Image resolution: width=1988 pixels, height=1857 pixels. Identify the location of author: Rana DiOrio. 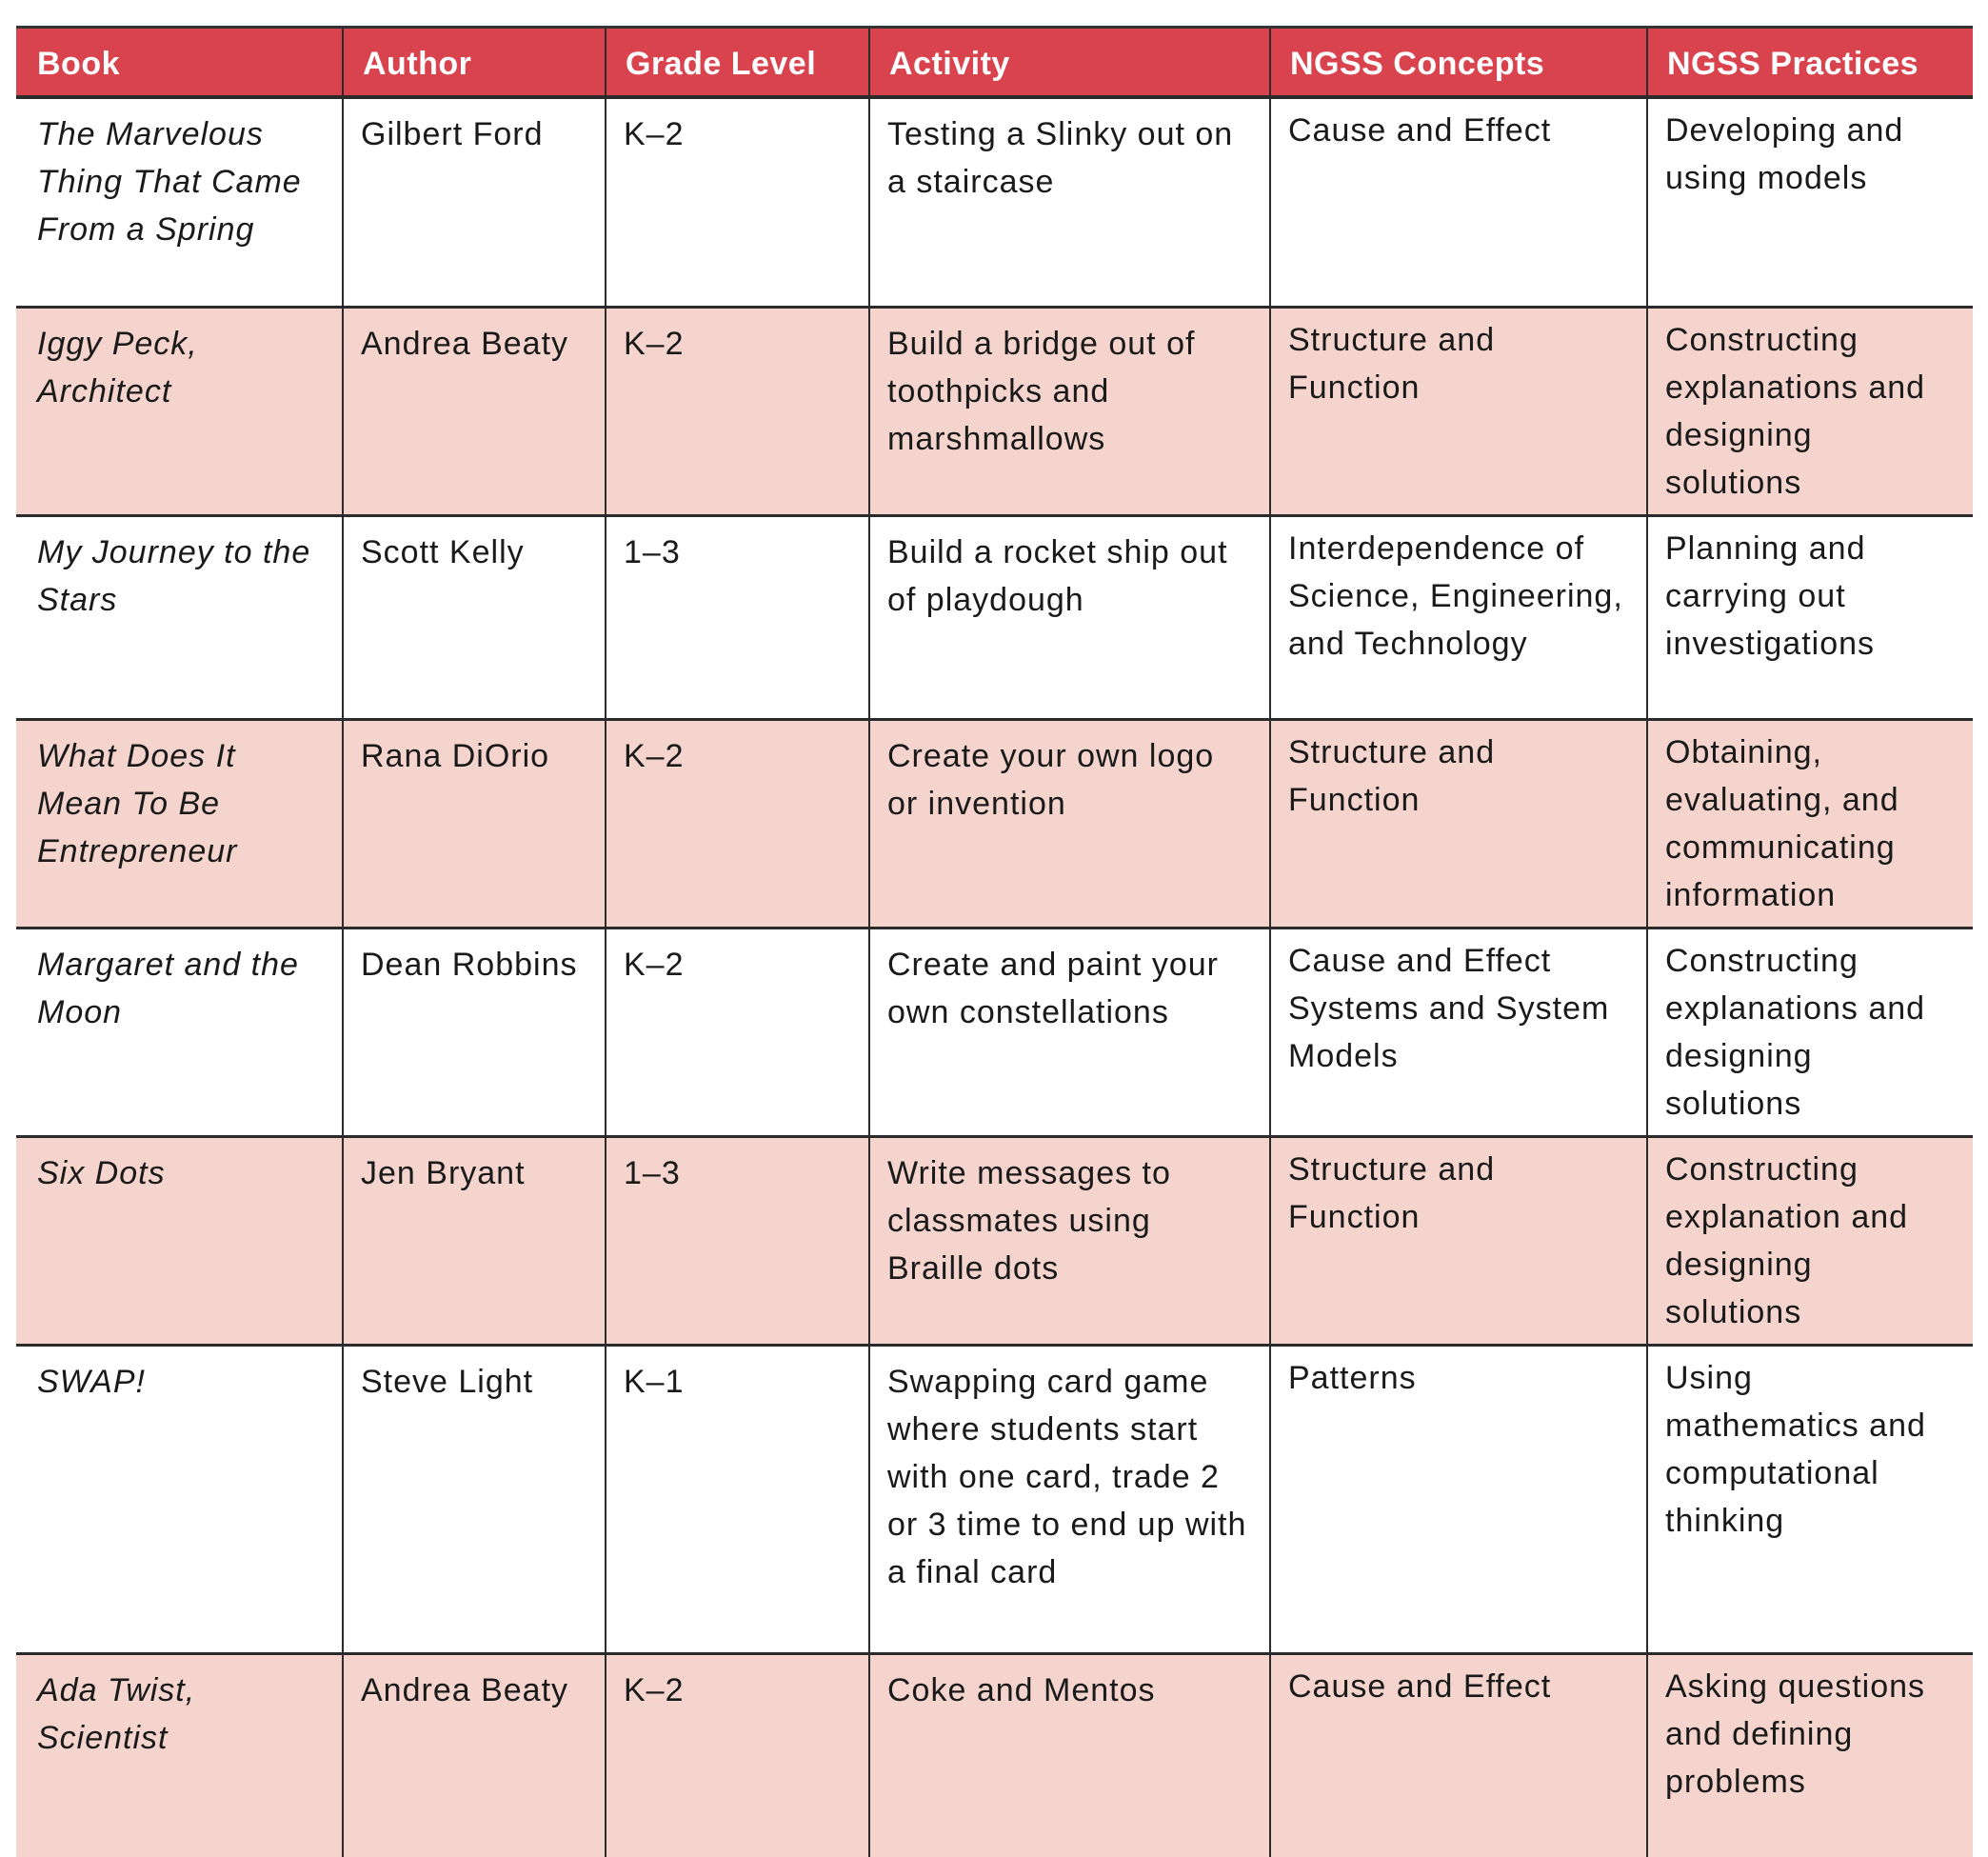
(474, 824).